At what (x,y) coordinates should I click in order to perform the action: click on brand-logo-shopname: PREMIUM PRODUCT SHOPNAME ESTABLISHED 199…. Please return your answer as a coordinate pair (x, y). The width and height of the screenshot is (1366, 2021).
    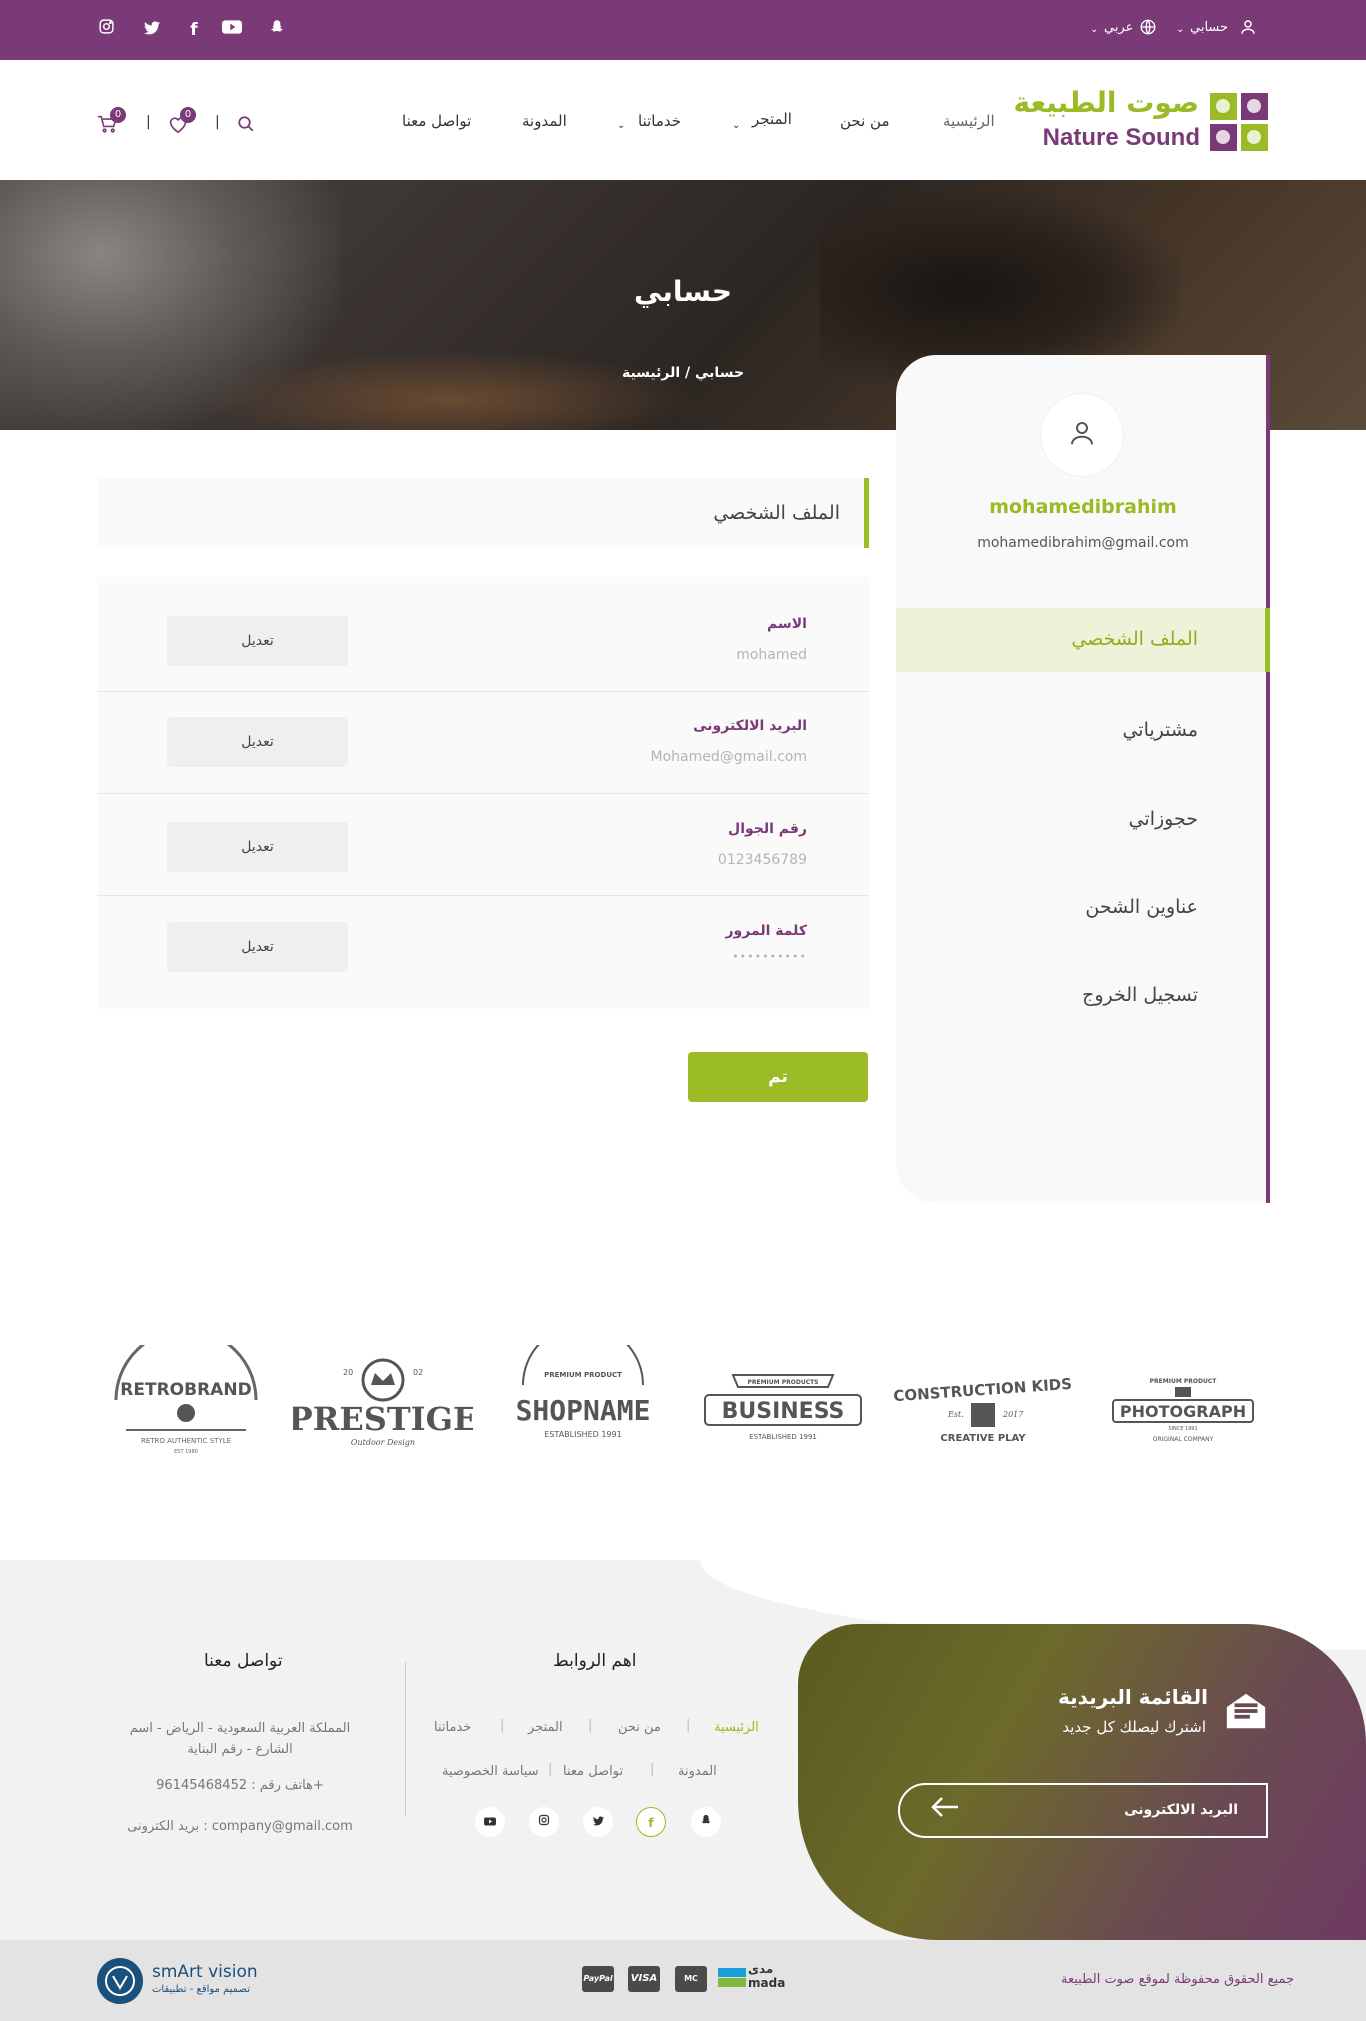
    Looking at the image, I should click on (583, 1394).